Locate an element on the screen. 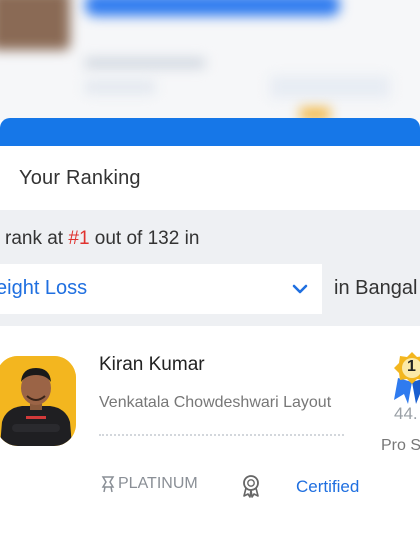  certified-link: Certified is located at coordinates (327, 487).